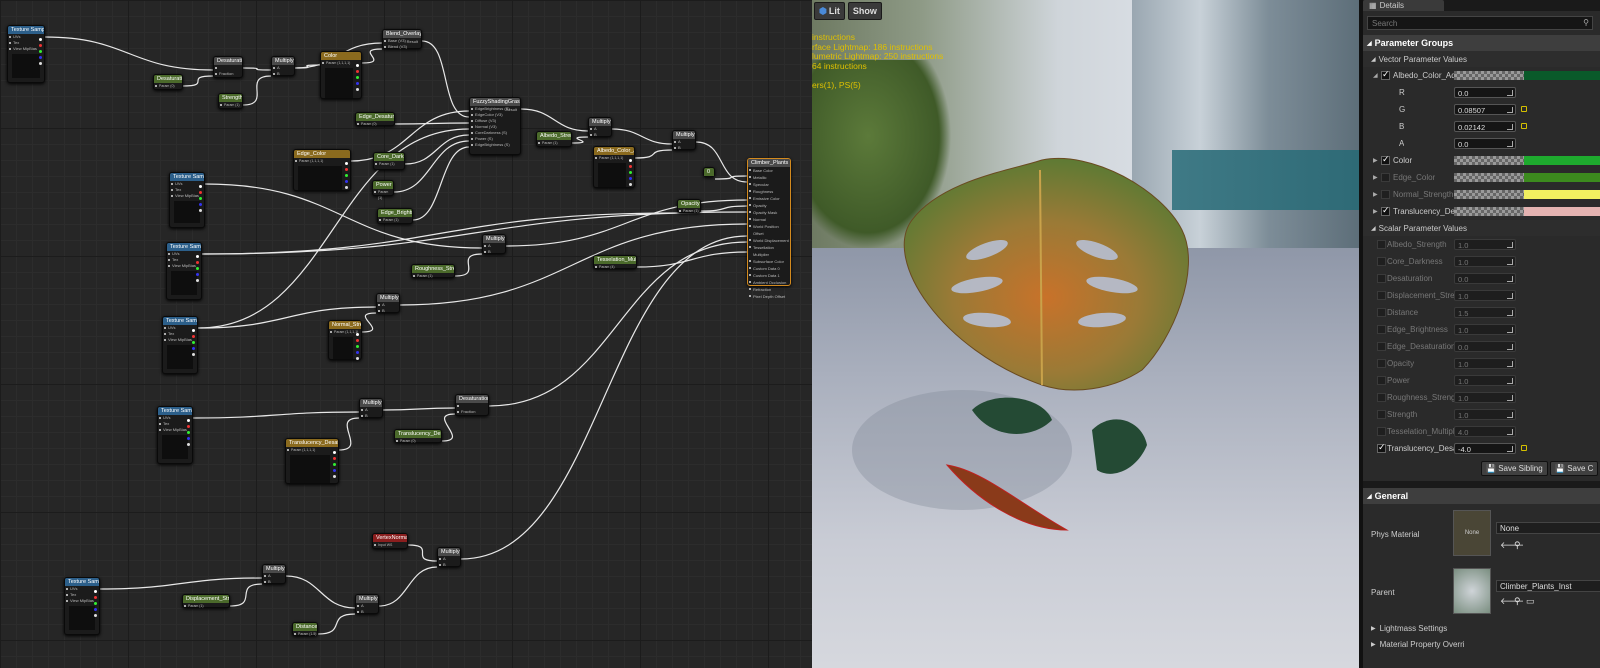 This screenshot has width=1600, height=668. I want to click on parameter-node: 0, so click(709, 172).